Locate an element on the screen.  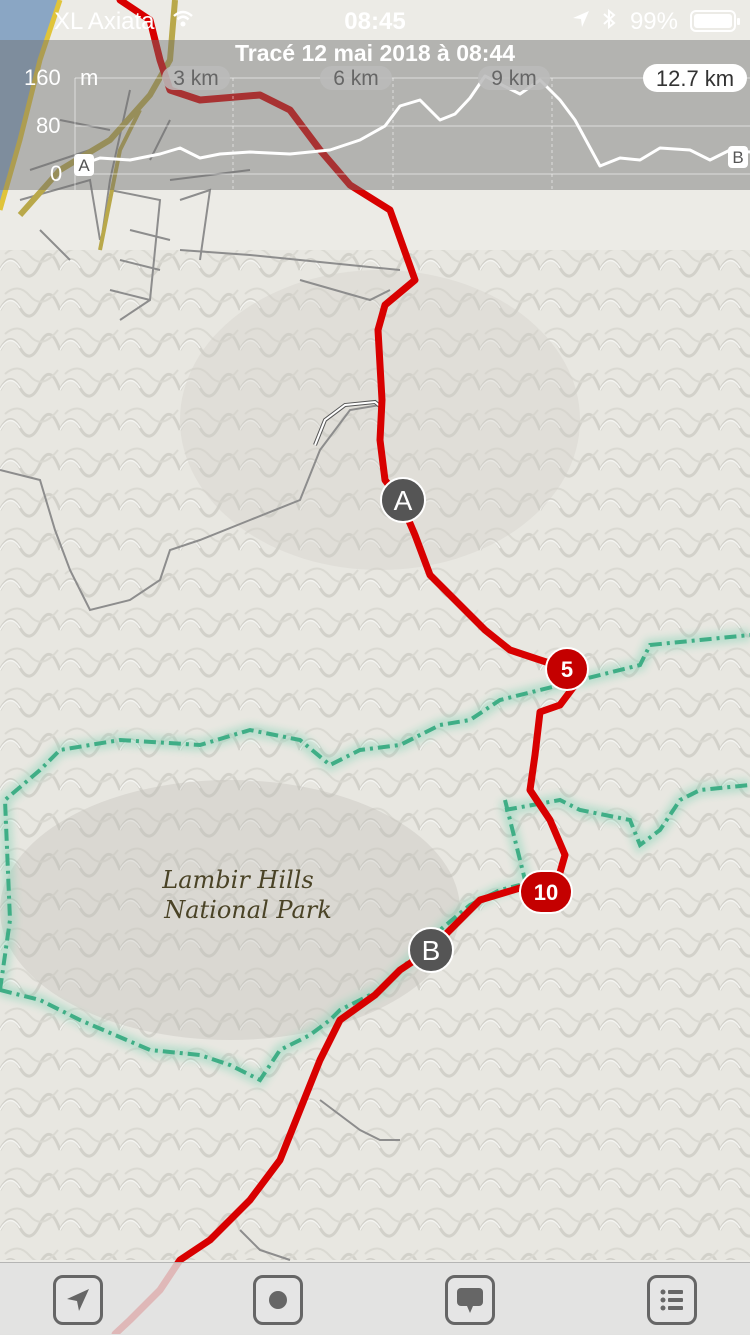
bluetooth-icon is located at coordinates (609, 19).